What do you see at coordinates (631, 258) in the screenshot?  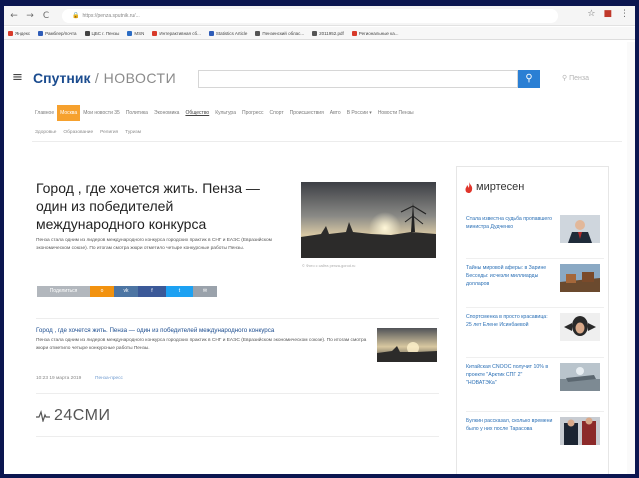 I see `scrollbar` at bounding box center [631, 258].